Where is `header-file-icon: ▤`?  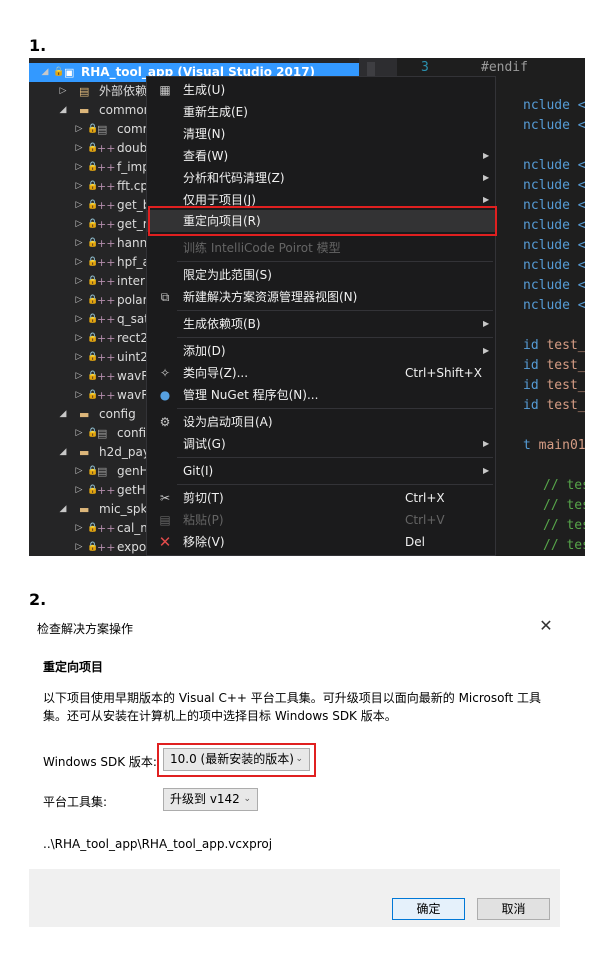 header-file-icon: ▤ is located at coordinates (102, 471).